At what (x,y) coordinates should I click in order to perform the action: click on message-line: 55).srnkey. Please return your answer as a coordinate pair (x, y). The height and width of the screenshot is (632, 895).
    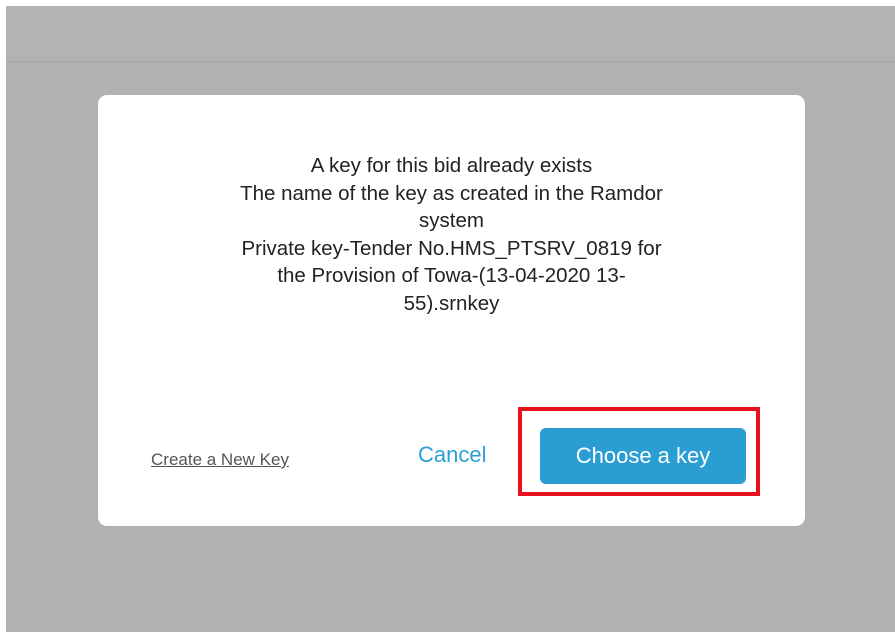
    Looking at the image, I should click on (451, 303).